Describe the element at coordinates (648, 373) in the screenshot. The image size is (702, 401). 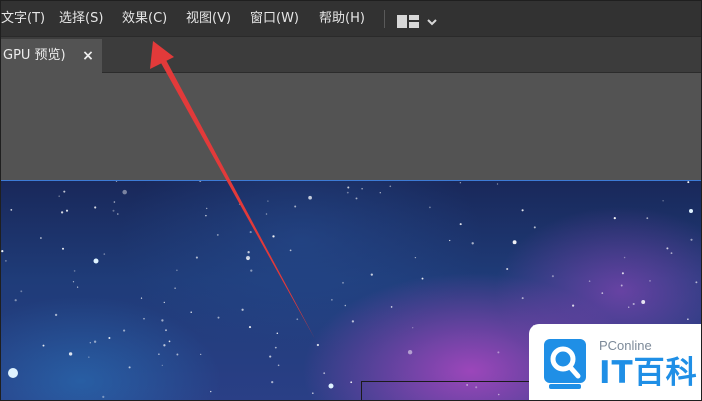
I see `watermark-brand: IT百科` at that location.